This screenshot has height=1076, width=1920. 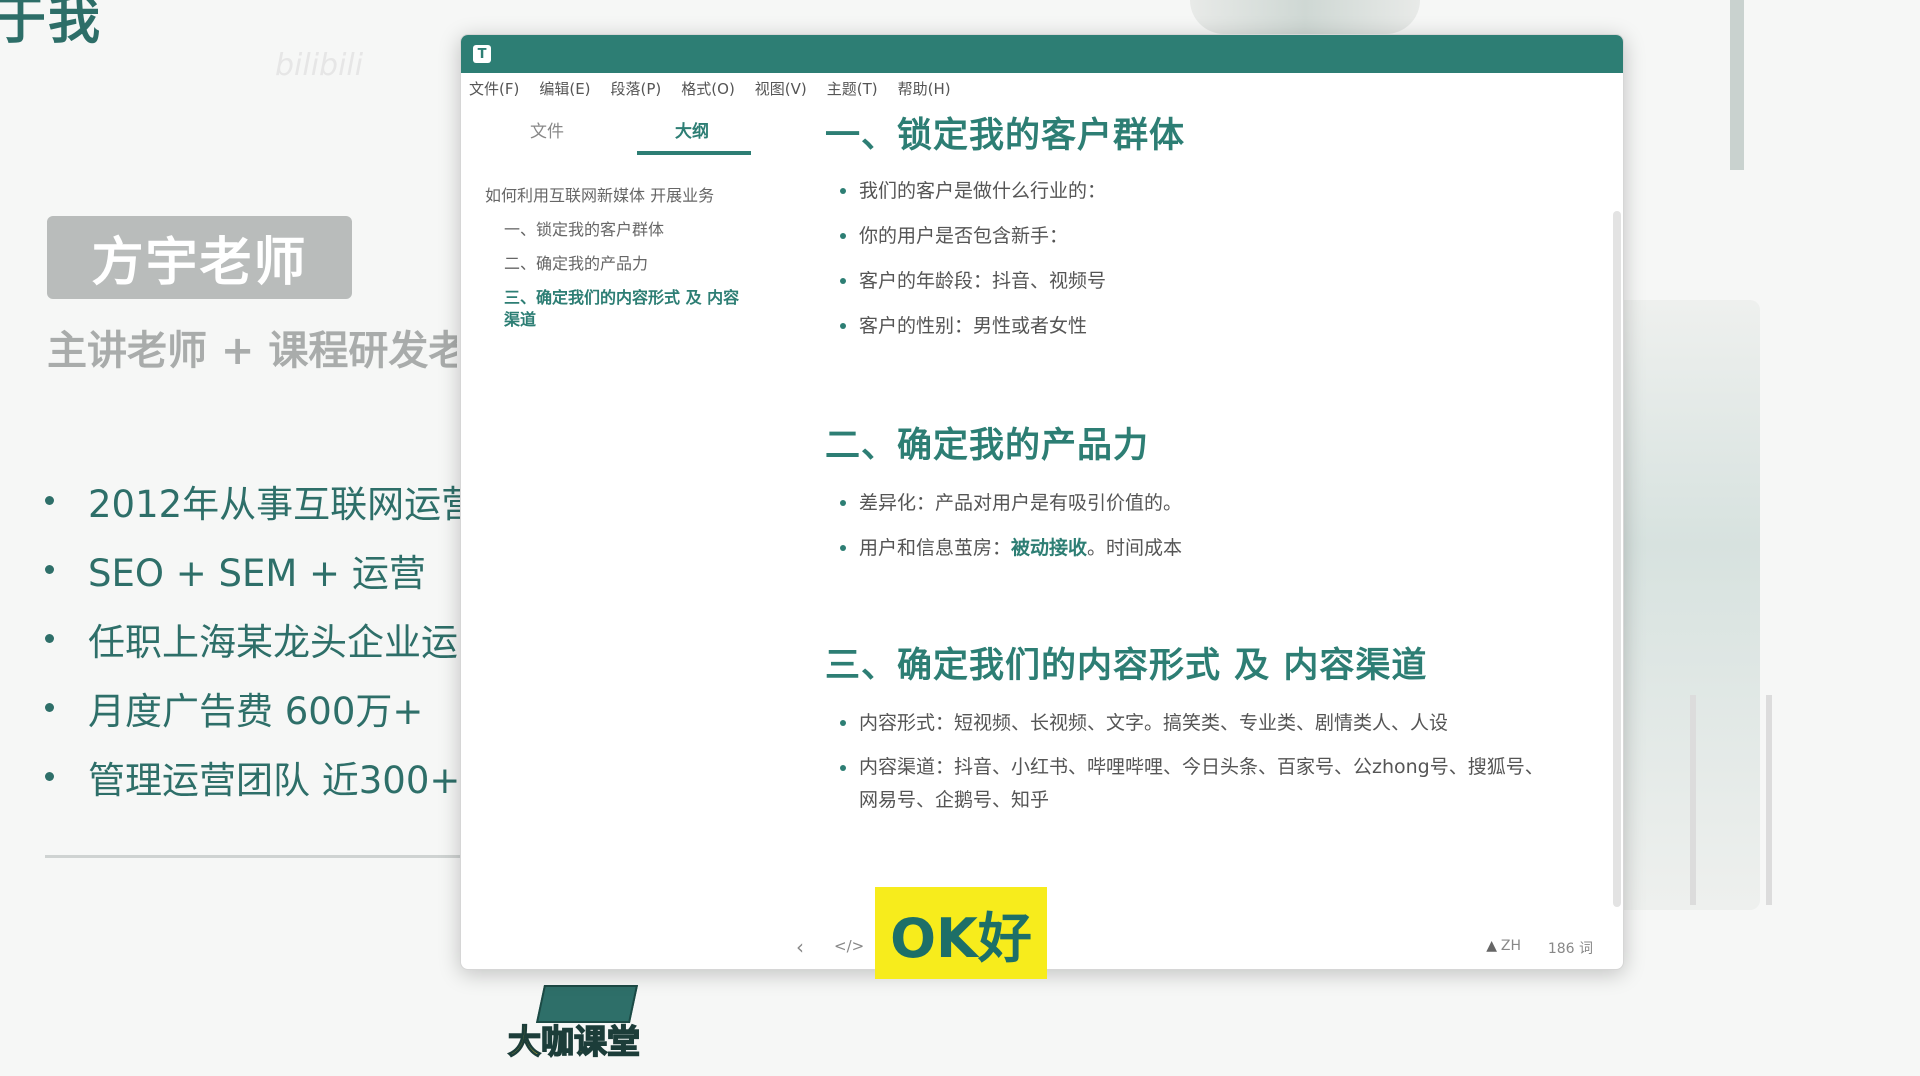 I want to click on app-logo-icon: T, so click(x=482, y=54).